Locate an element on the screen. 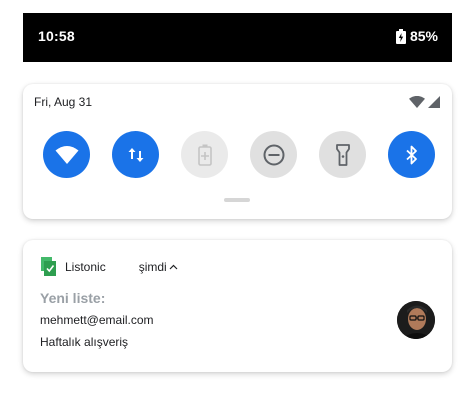  tile-mobile-data is located at coordinates (135, 154).